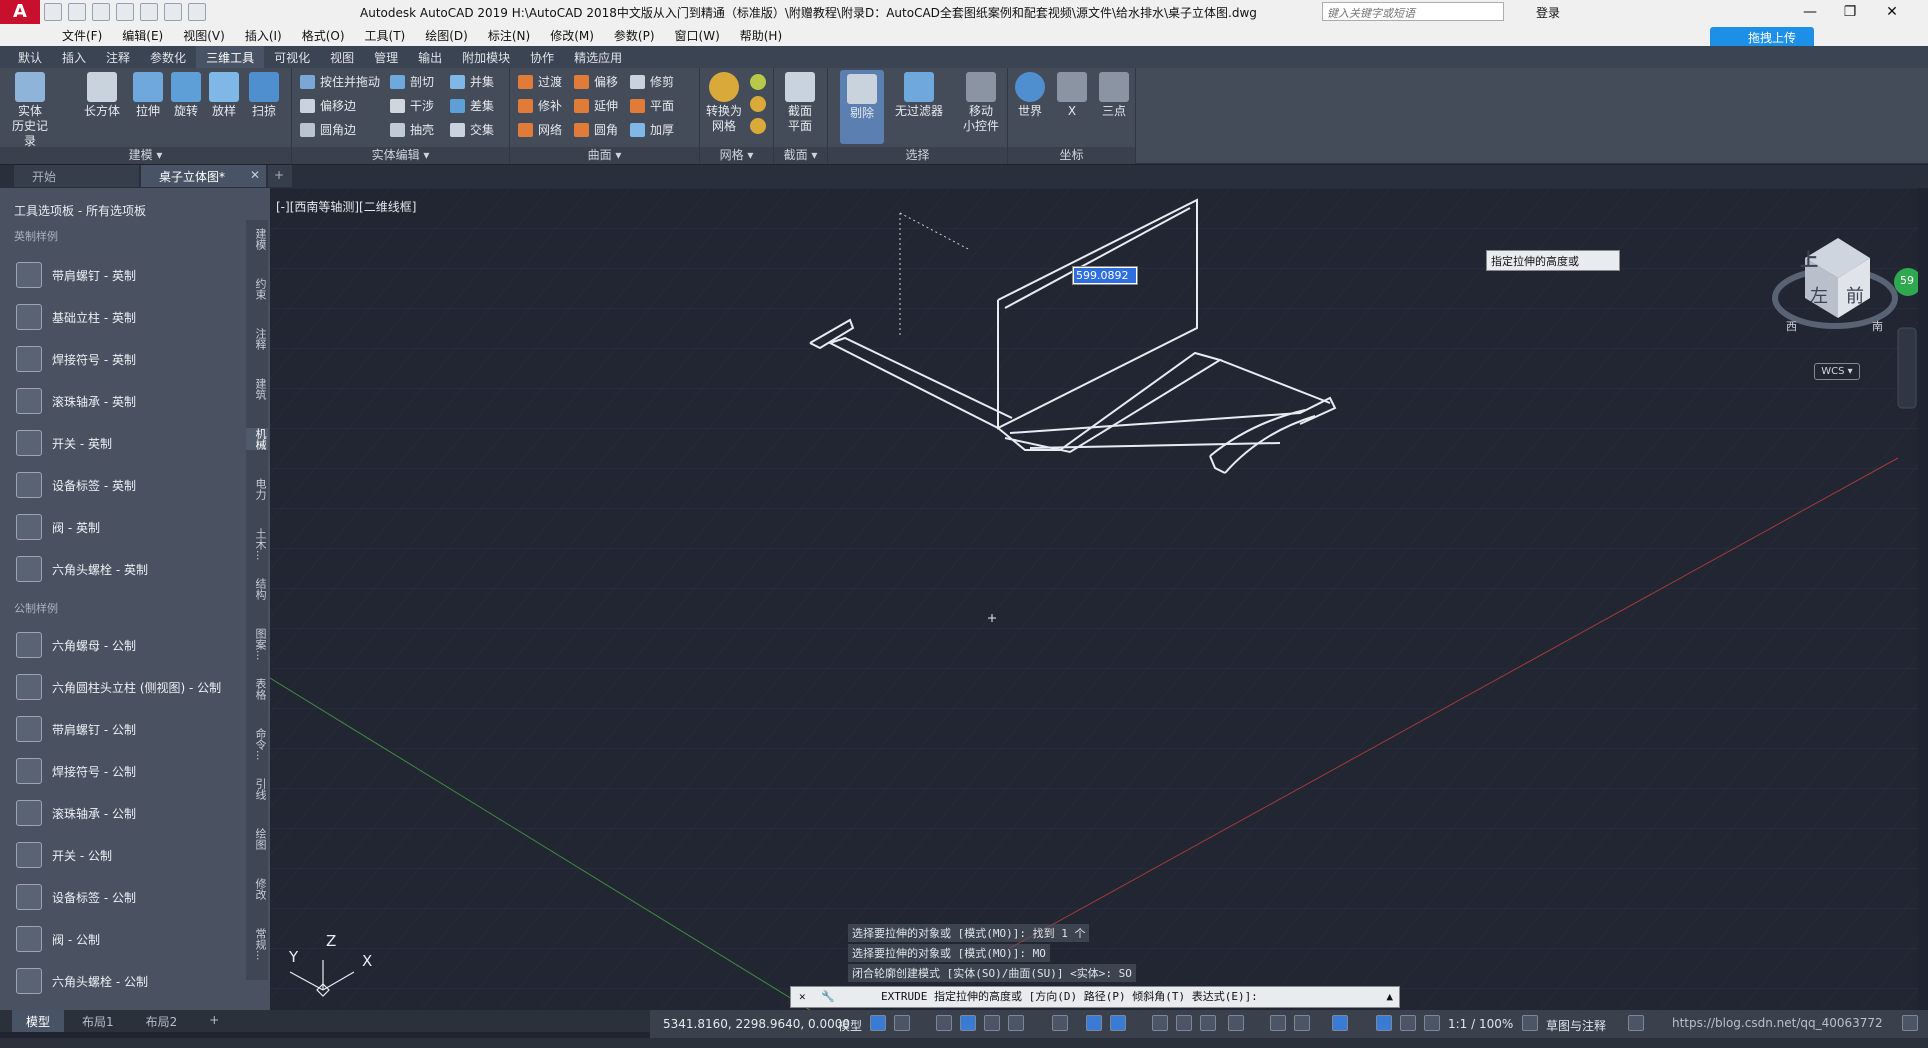 Image resolution: width=1928 pixels, height=1048 pixels. What do you see at coordinates (572, 35) in the screenshot?
I see `menu-modify: 修改(M)` at bounding box center [572, 35].